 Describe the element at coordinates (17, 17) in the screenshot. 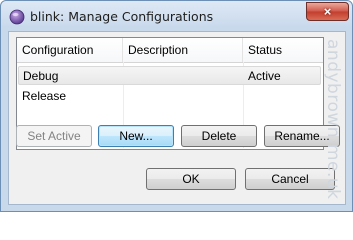

I see `app-icon` at that location.